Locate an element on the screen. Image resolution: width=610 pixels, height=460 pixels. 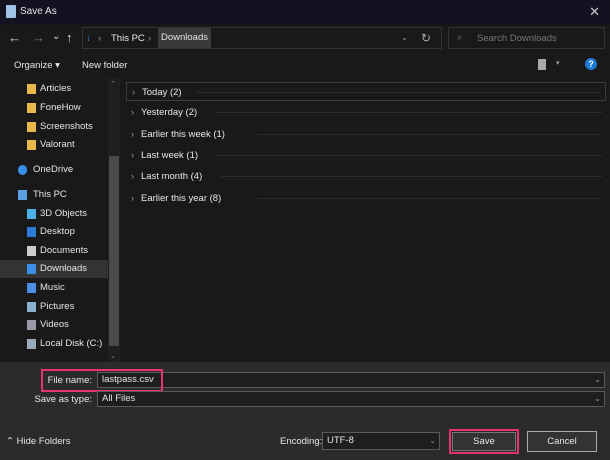
title-bar: Save As ✕ is located at coordinates (305, 12).